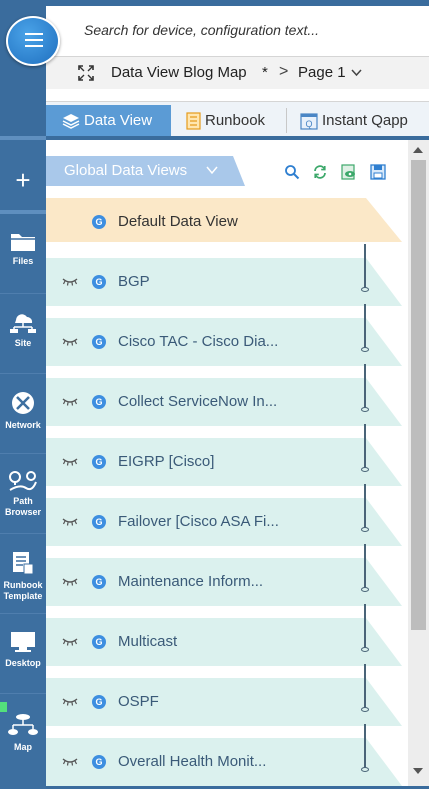 The image size is (429, 789). I want to click on modified-mark: *, so click(265, 72).